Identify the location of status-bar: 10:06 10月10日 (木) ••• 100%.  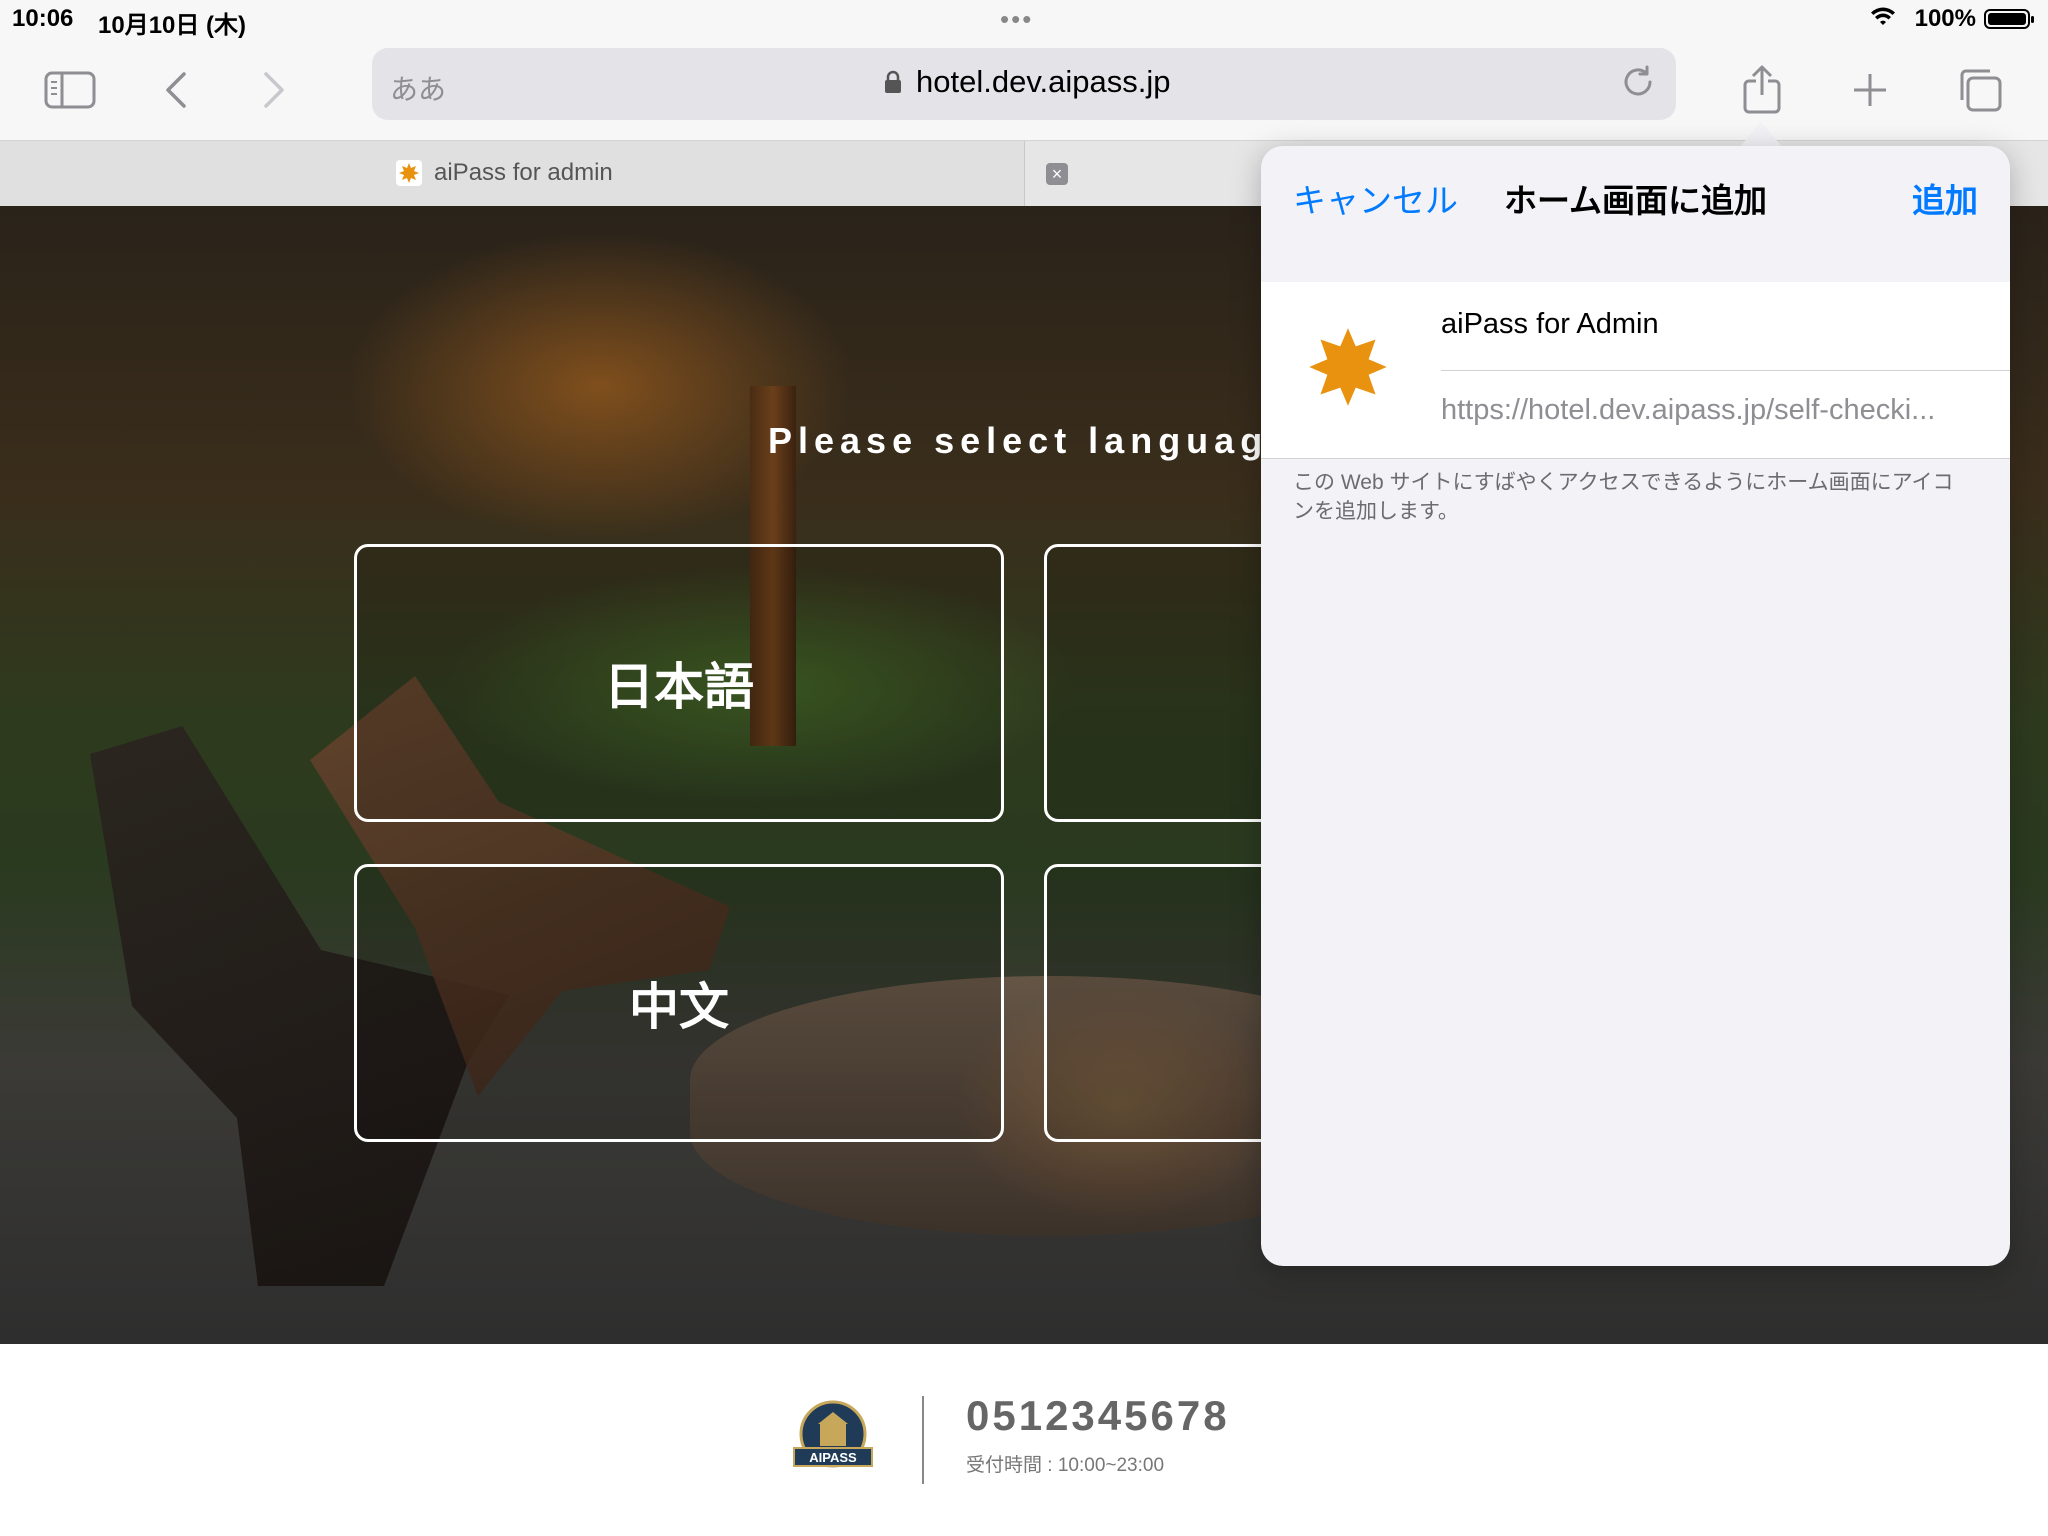
(1024, 20).